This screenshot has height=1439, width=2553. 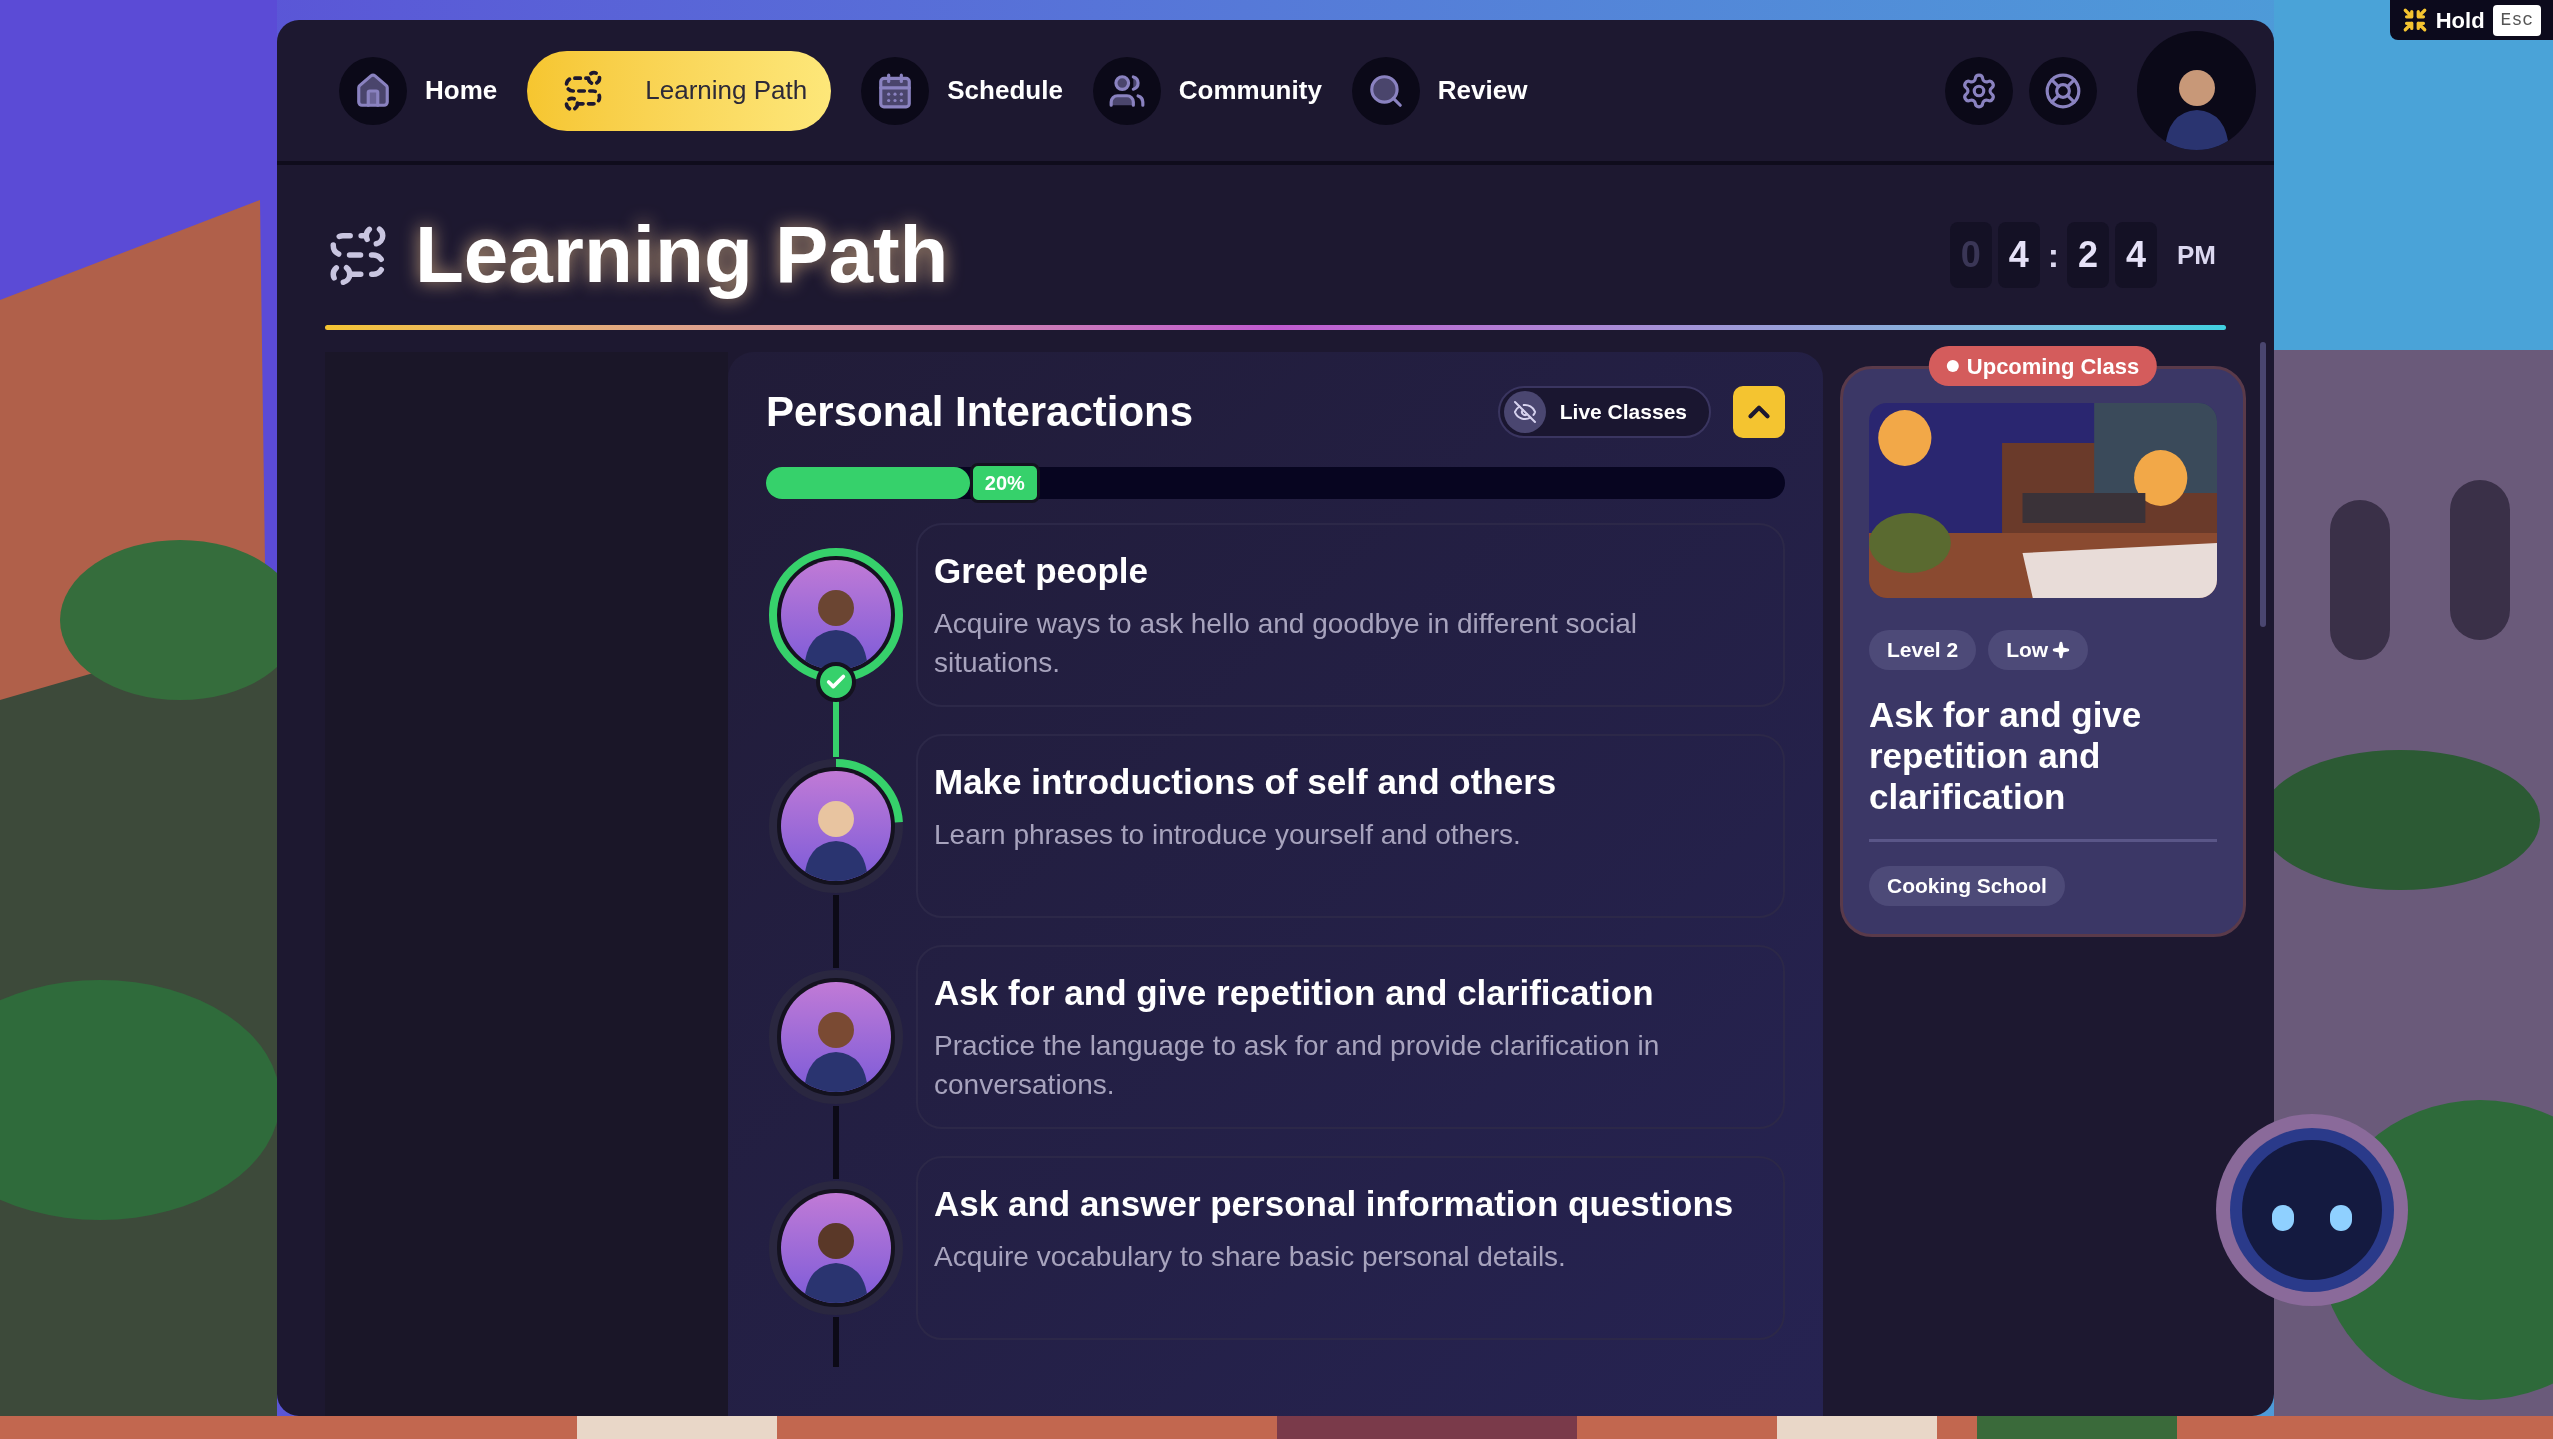 What do you see at coordinates (1207, 90) in the screenshot?
I see `nav-tab: Community` at bounding box center [1207, 90].